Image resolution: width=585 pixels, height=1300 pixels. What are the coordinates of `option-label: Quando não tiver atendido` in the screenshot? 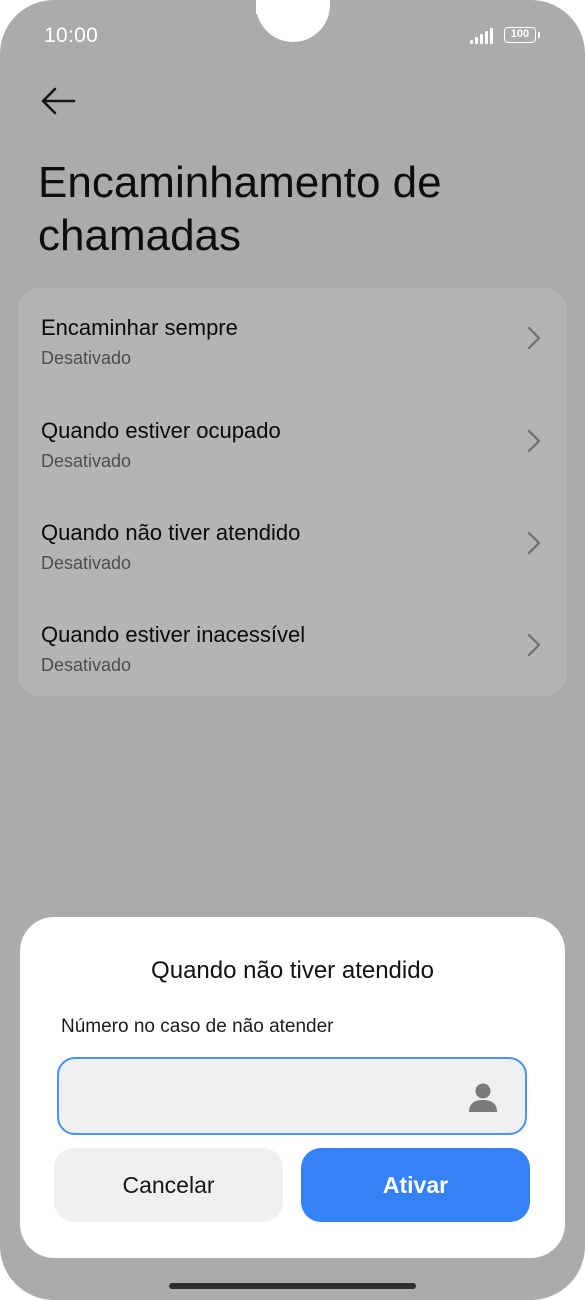 It's located at (171, 532).